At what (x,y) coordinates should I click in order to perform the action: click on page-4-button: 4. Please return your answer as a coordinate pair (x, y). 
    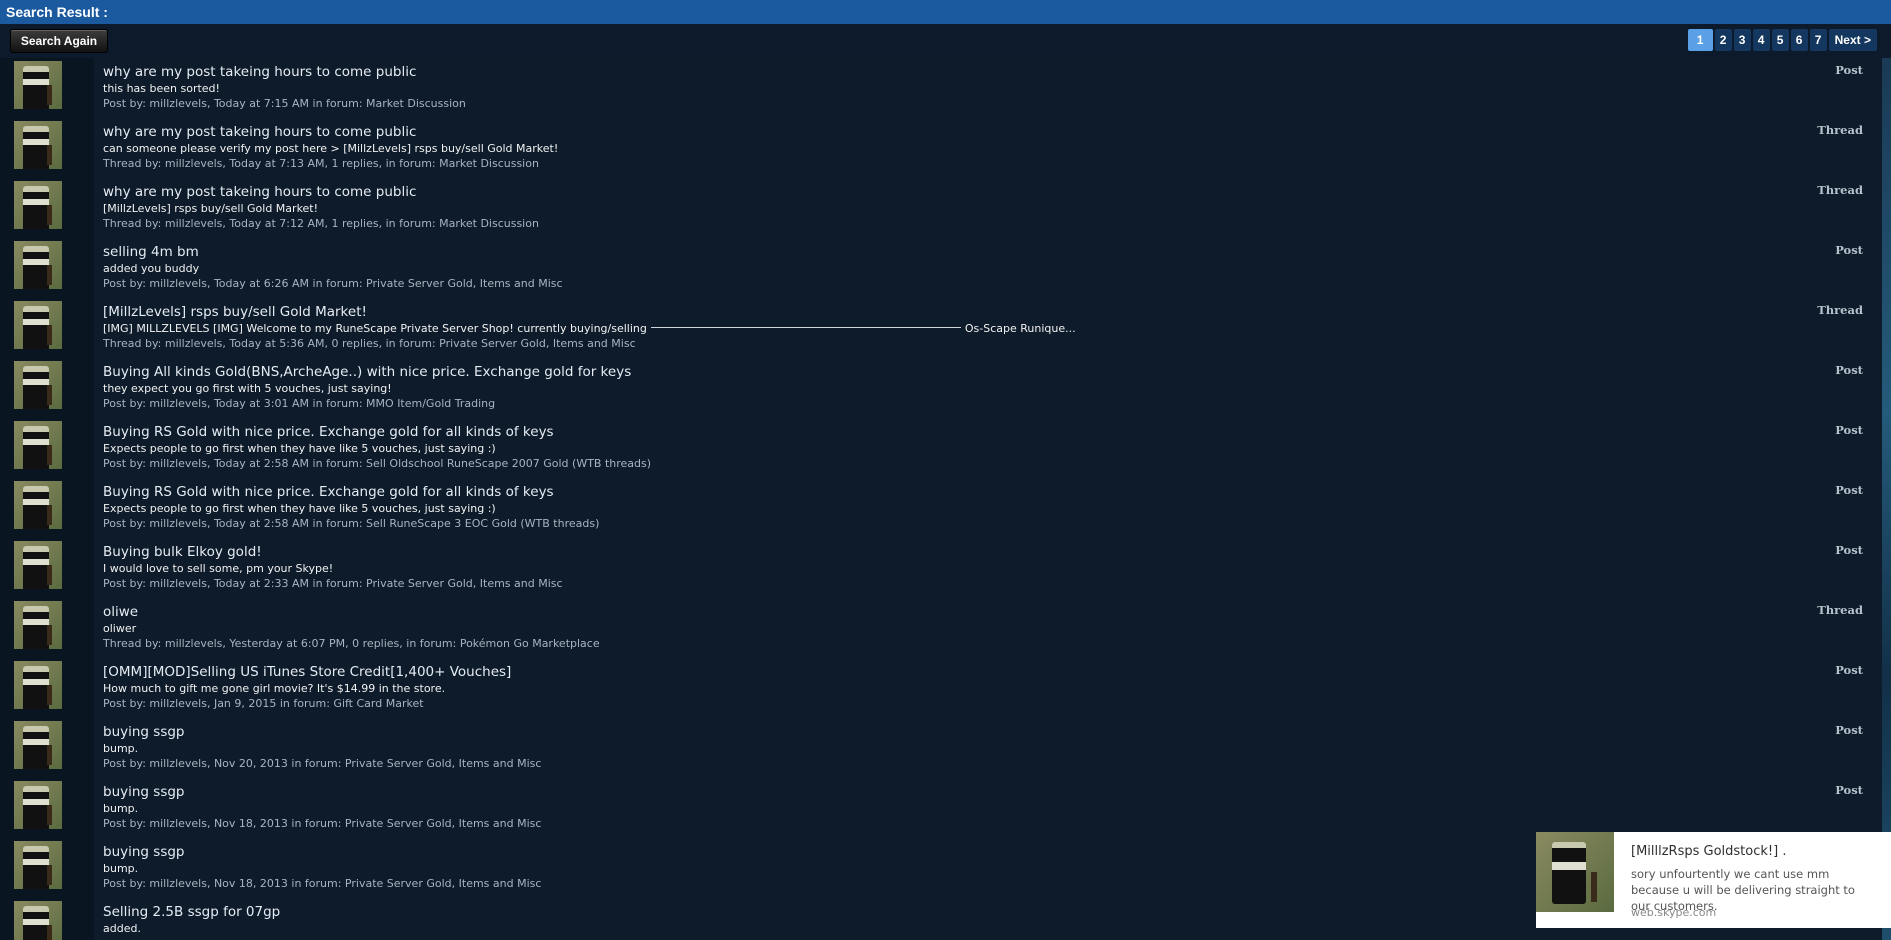
    Looking at the image, I should click on (1761, 40).